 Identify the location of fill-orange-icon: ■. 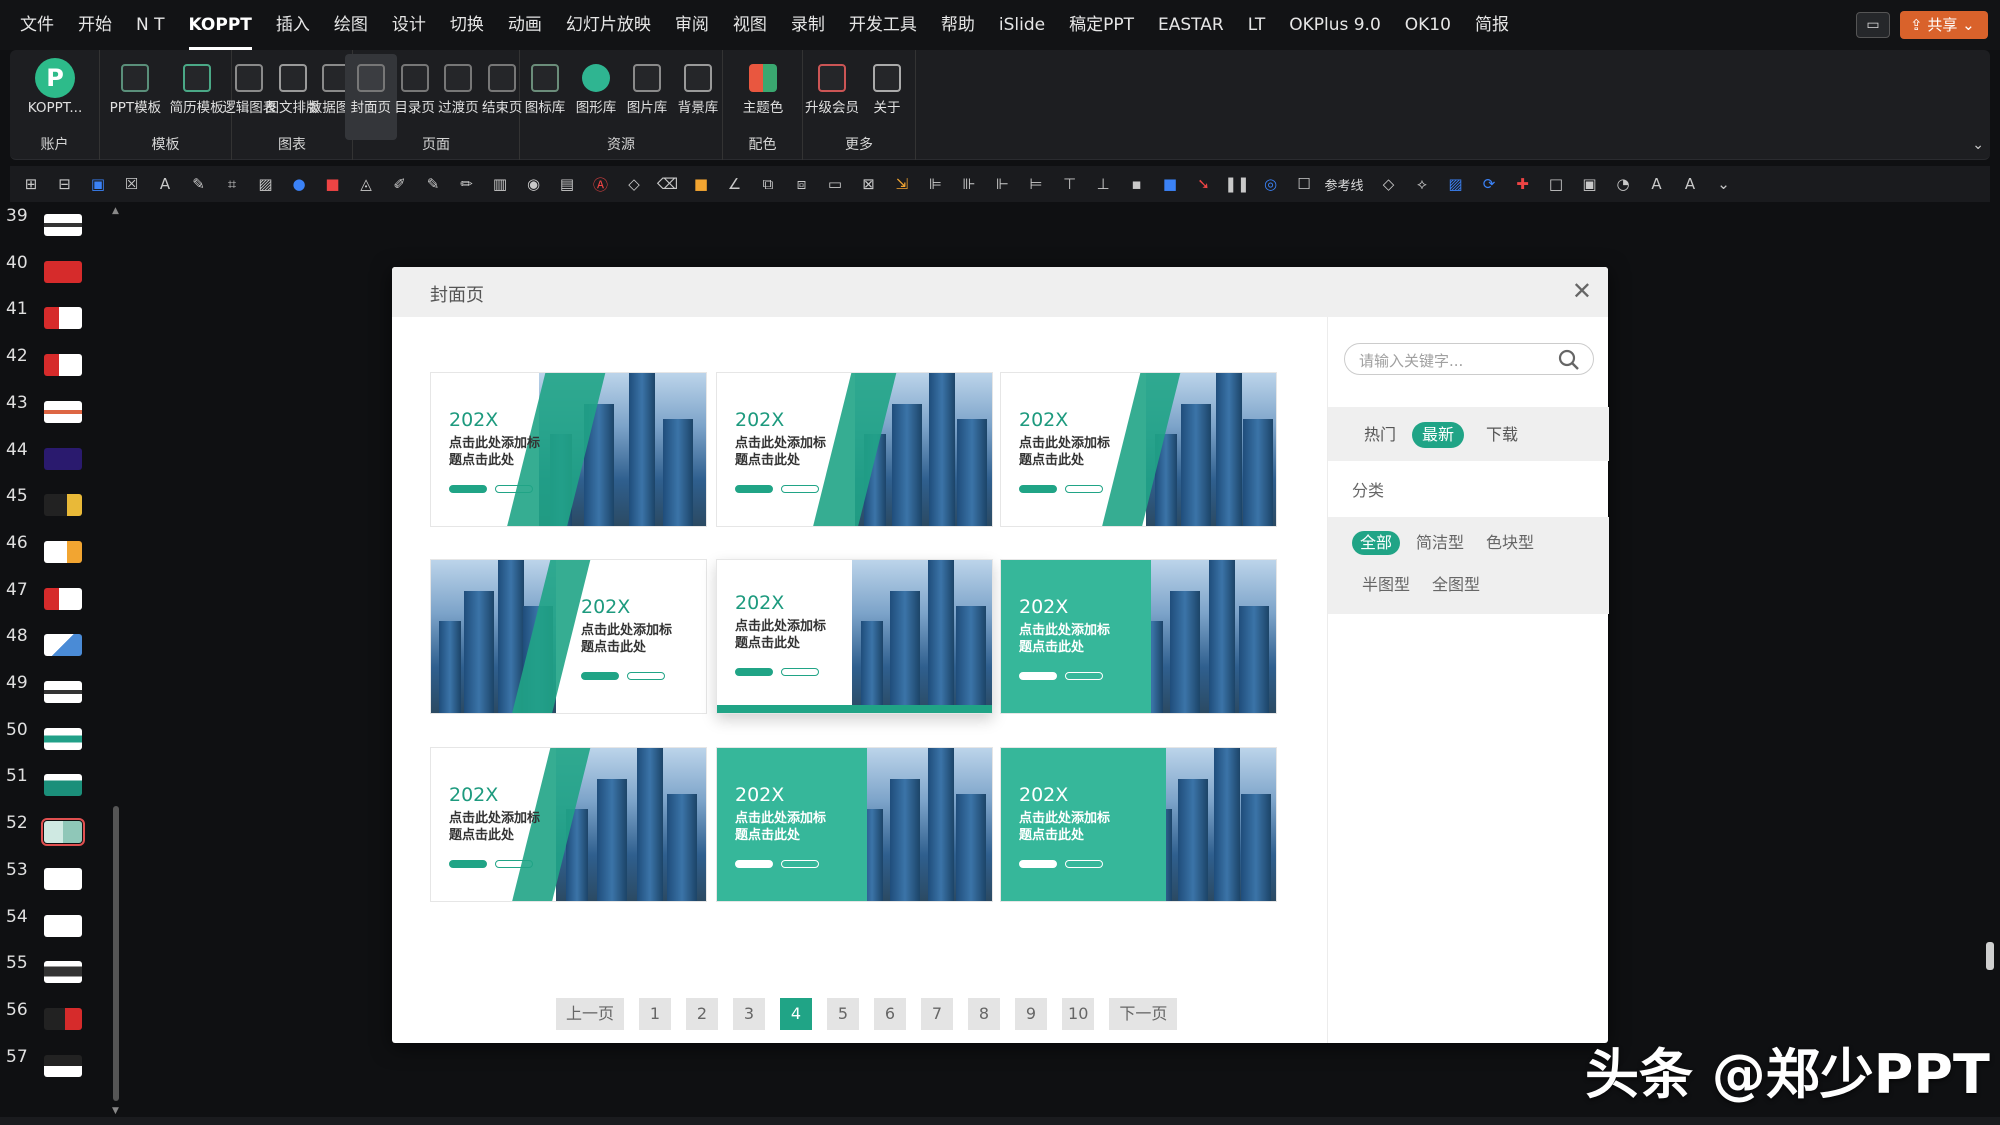
(701, 184).